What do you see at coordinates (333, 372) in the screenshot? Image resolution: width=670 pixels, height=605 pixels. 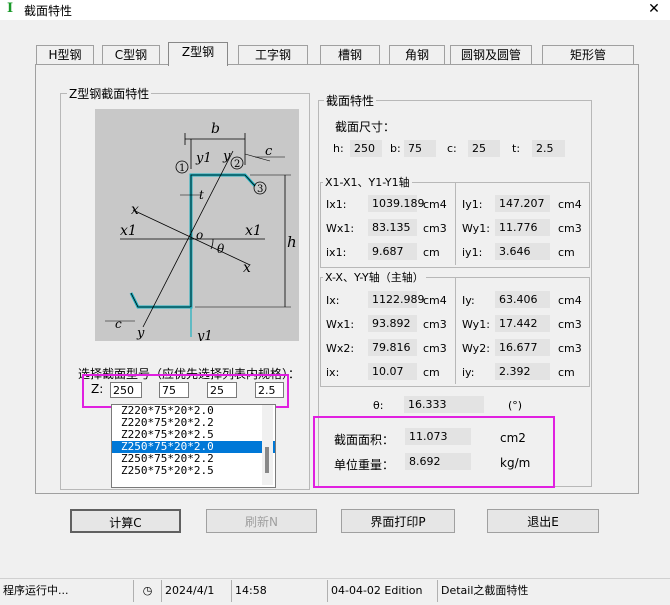 I see `rx-label: ix:` at bounding box center [333, 372].